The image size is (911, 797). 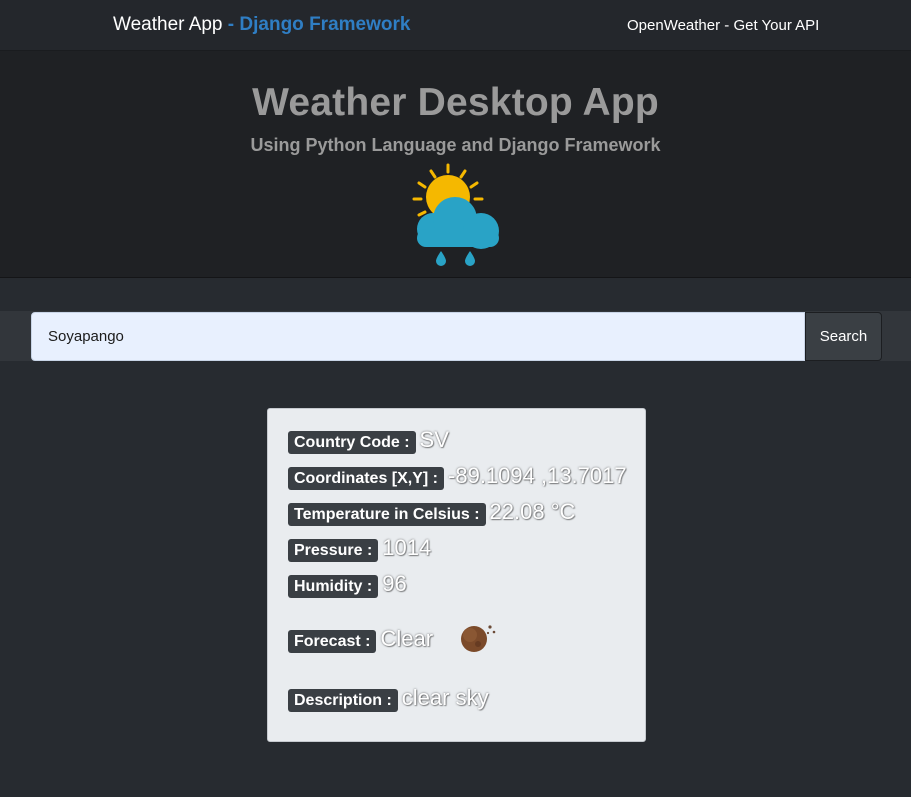 I want to click on description-label: Description :, so click(x=343, y=700).